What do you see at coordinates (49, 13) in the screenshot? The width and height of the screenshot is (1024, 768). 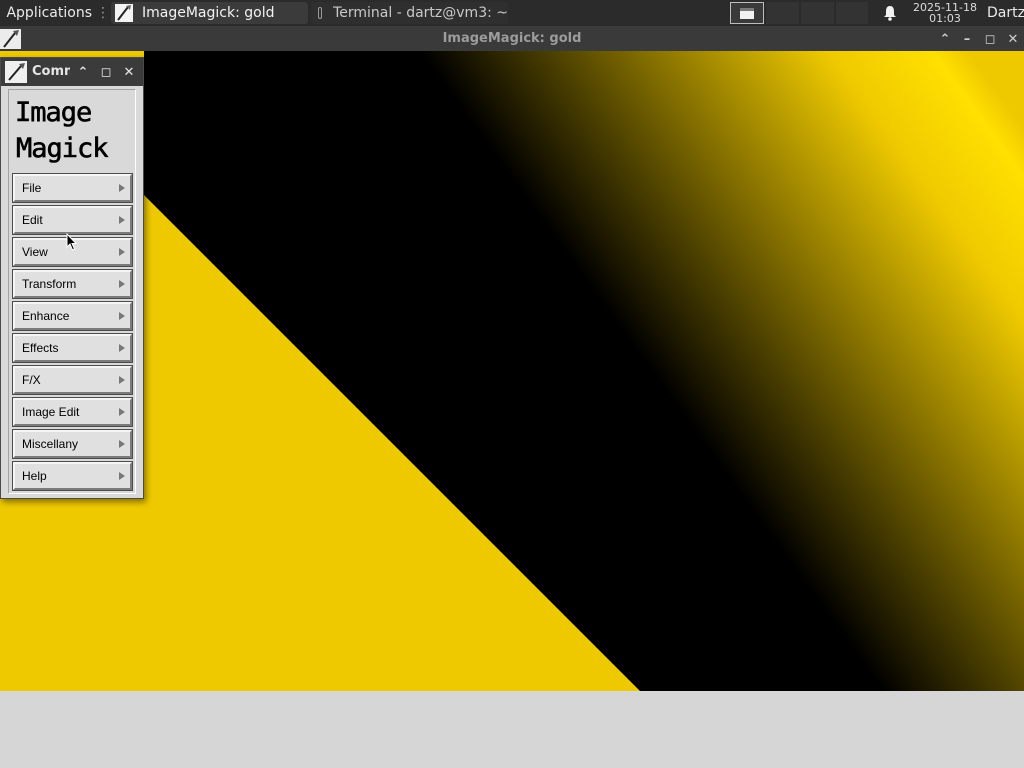 I see `applications-label: Applications` at bounding box center [49, 13].